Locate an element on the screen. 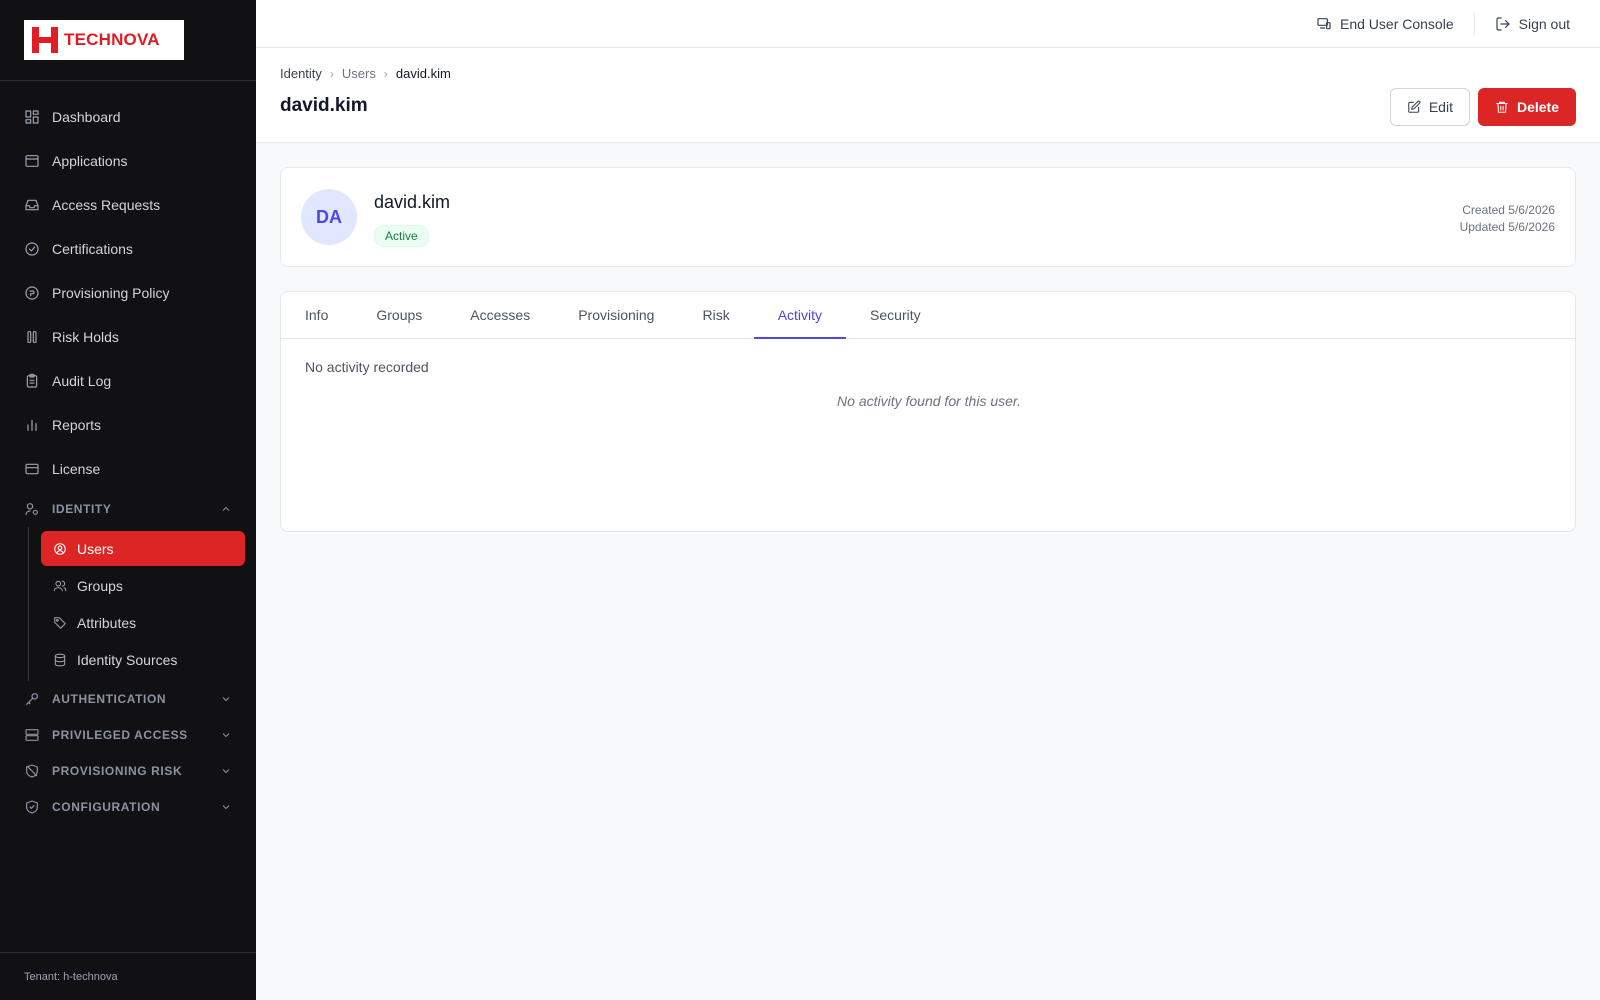 This screenshot has height=1000, width=1600. sidebar-item-groups: Groups is located at coordinates (143, 585).